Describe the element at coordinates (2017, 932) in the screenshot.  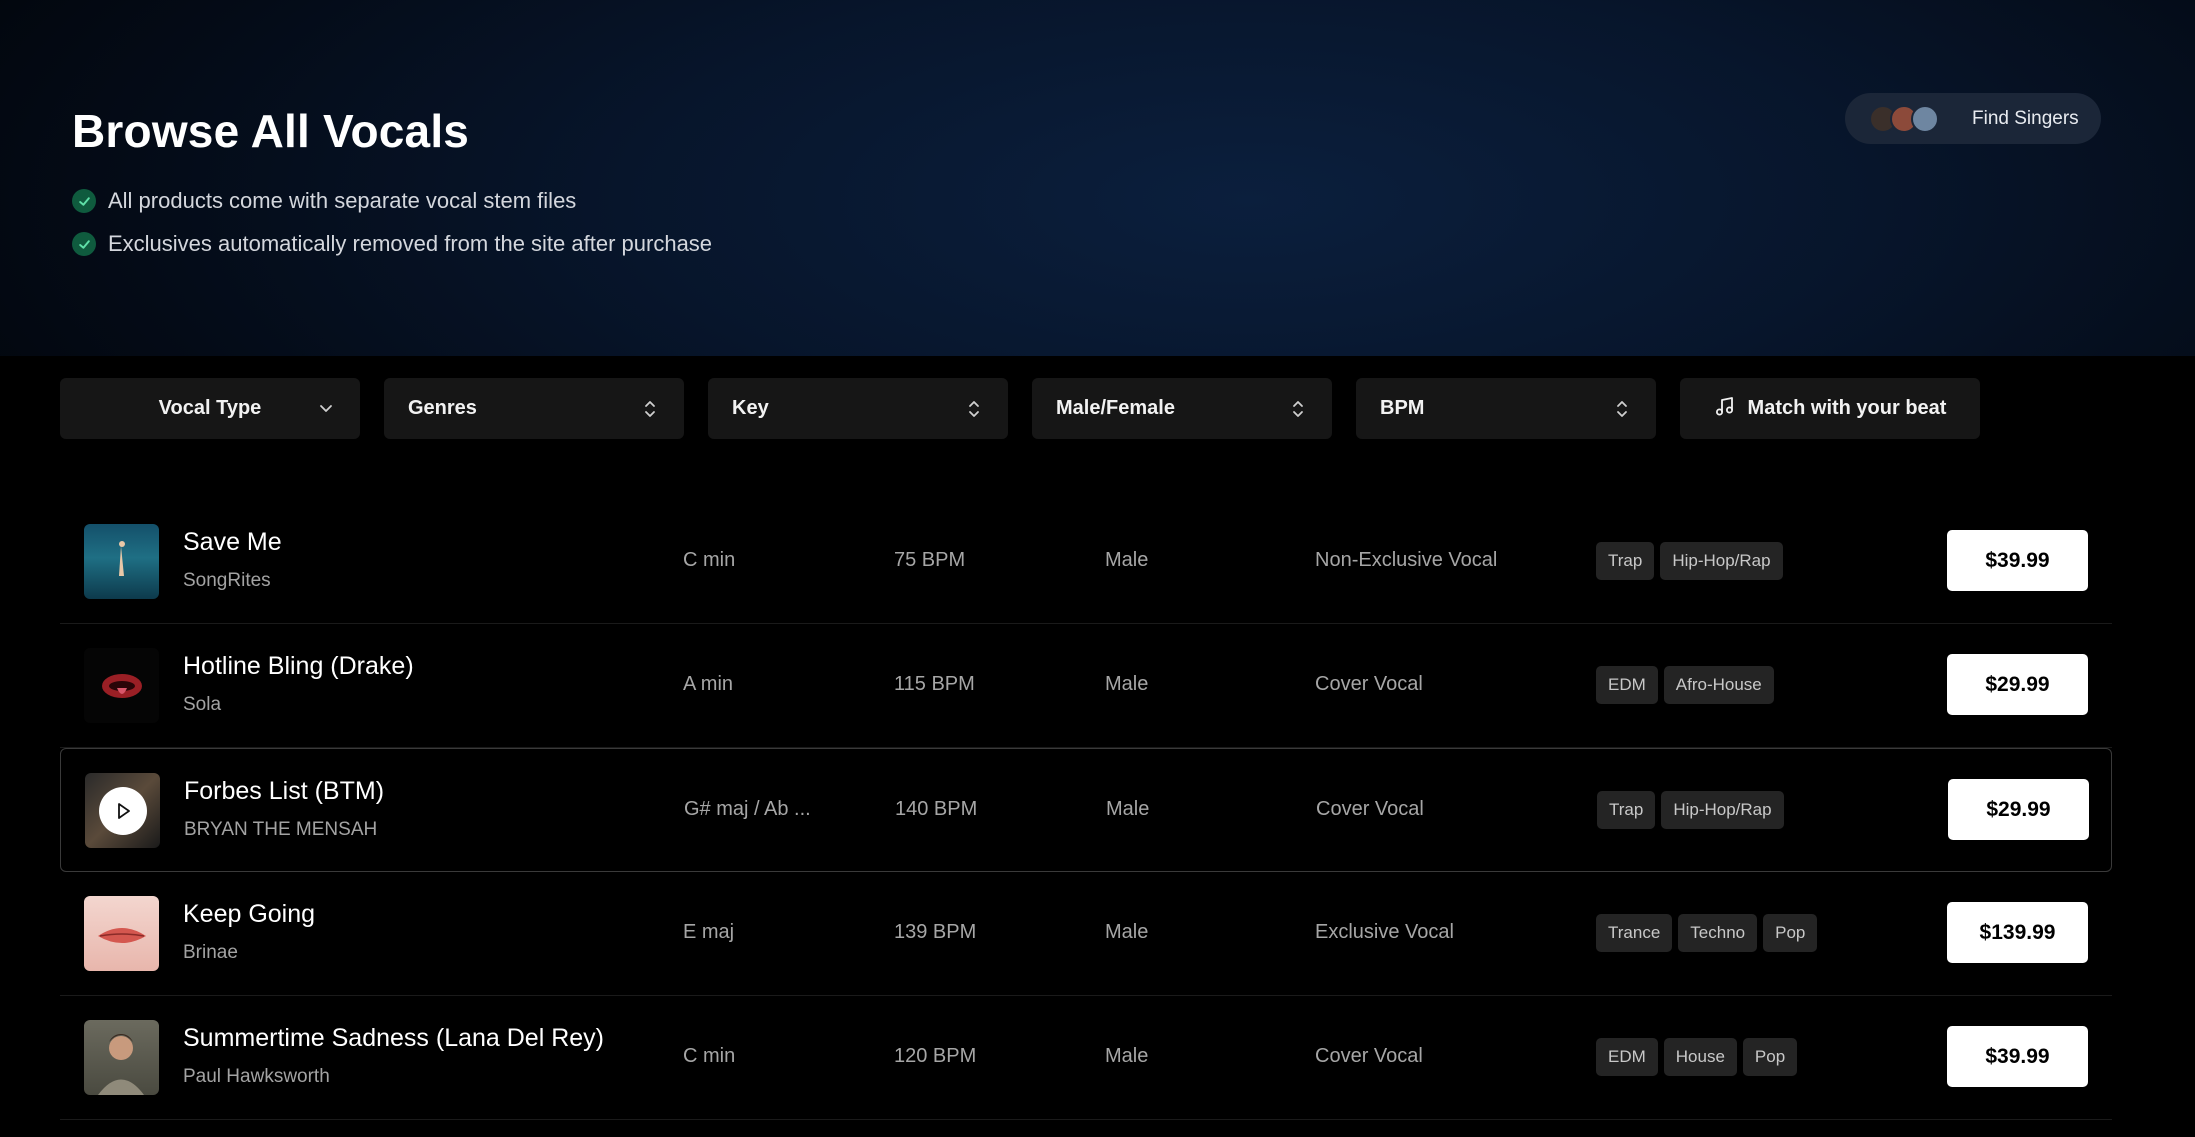
I see `price-button: $139.99` at that location.